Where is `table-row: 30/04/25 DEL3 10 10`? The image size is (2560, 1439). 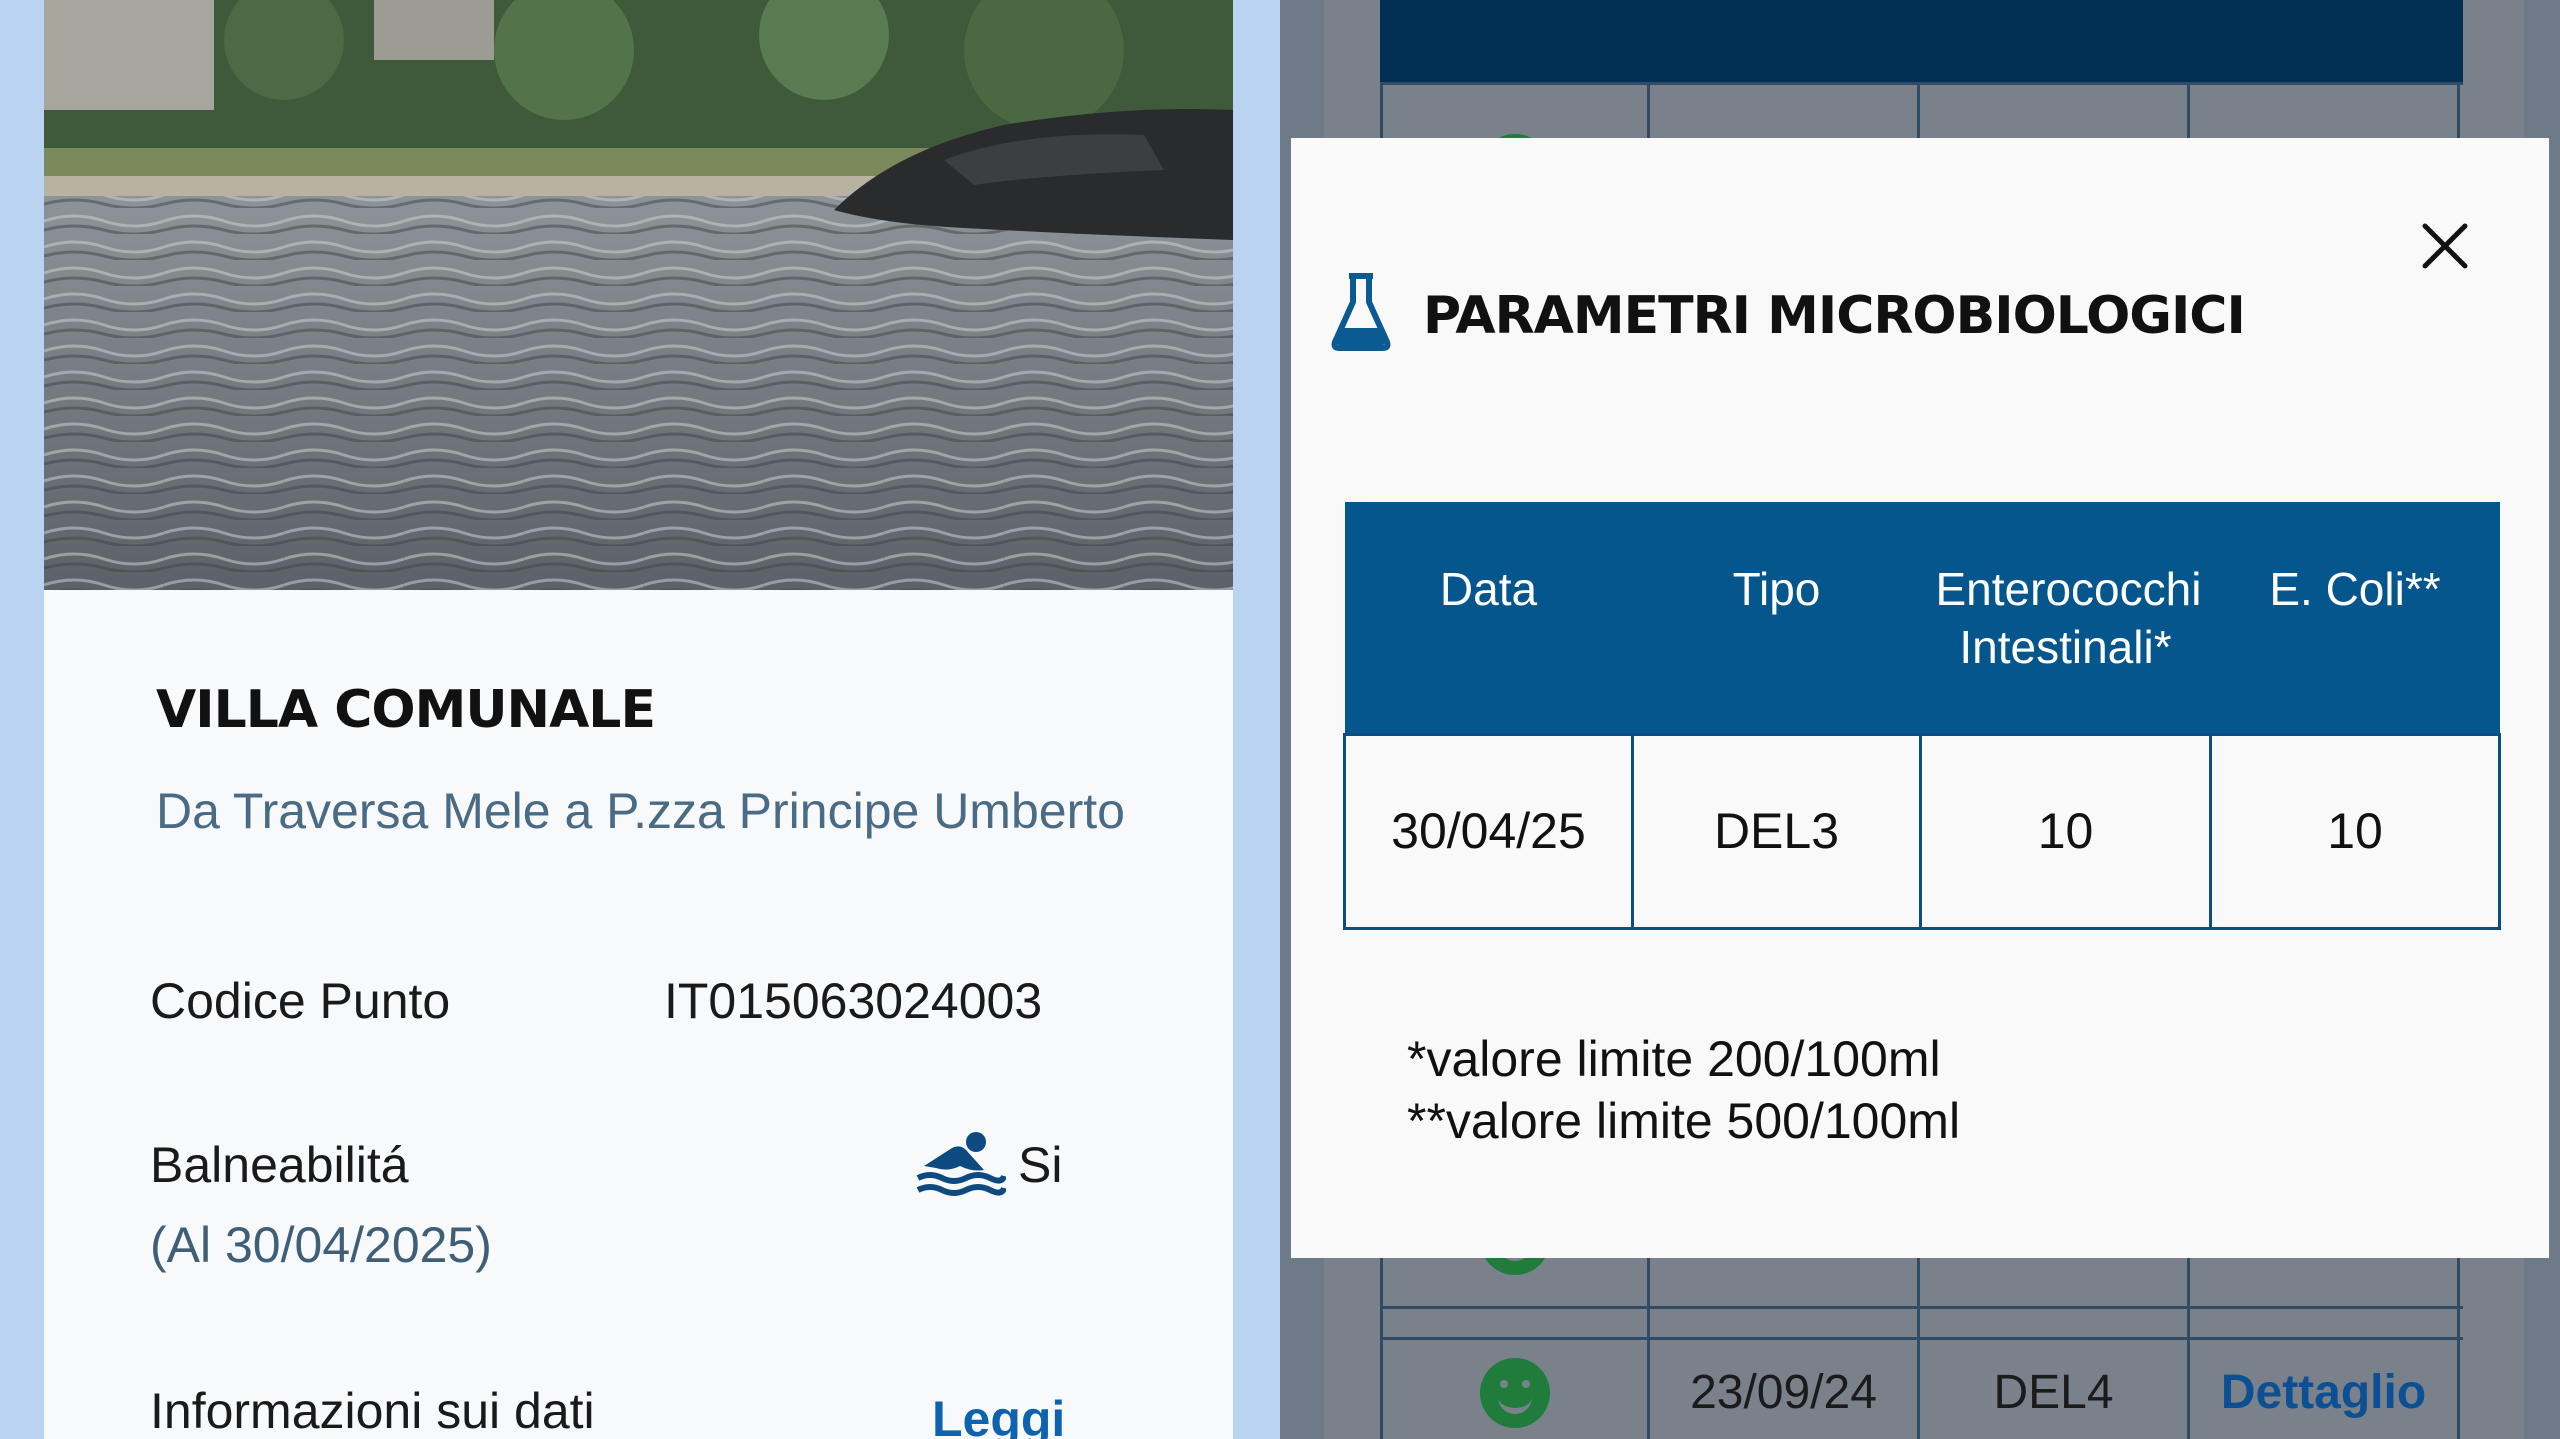
table-row: 30/04/25 DEL3 10 10 is located at coordinates (1922, 831).